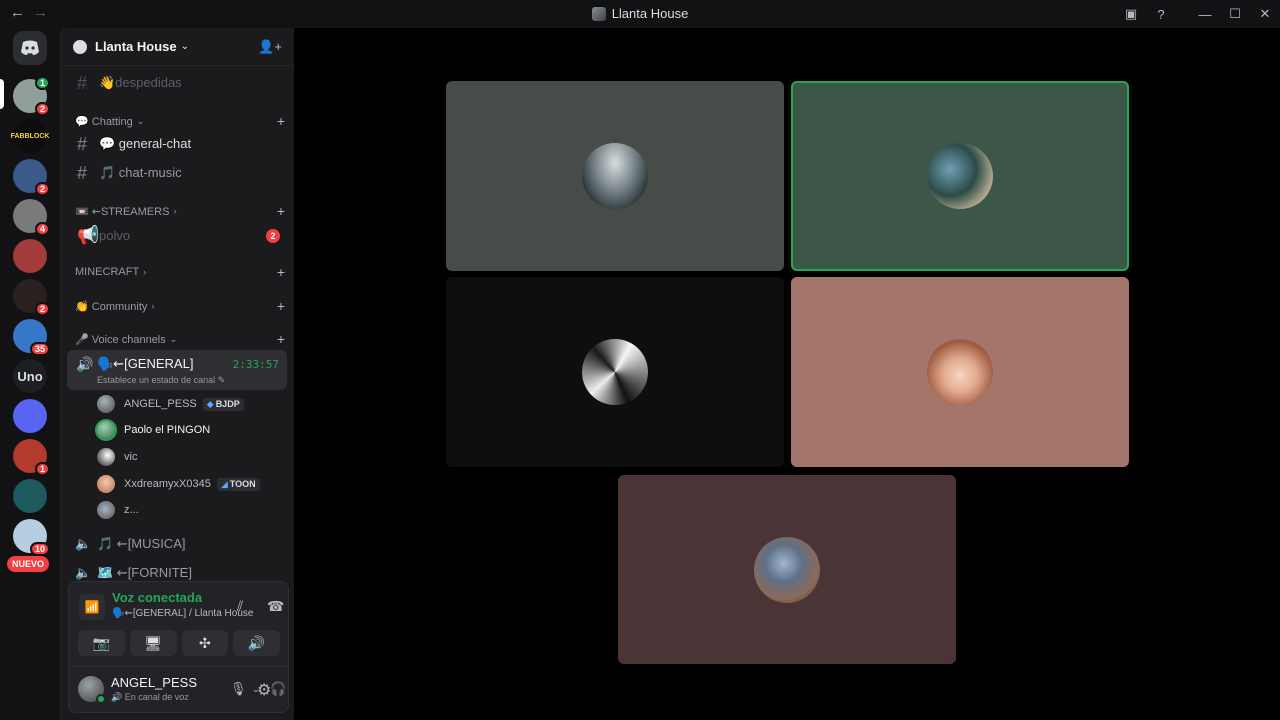 The image size is (1280, 720). I want to click on tag-label: BJDP, so click(227, 403).